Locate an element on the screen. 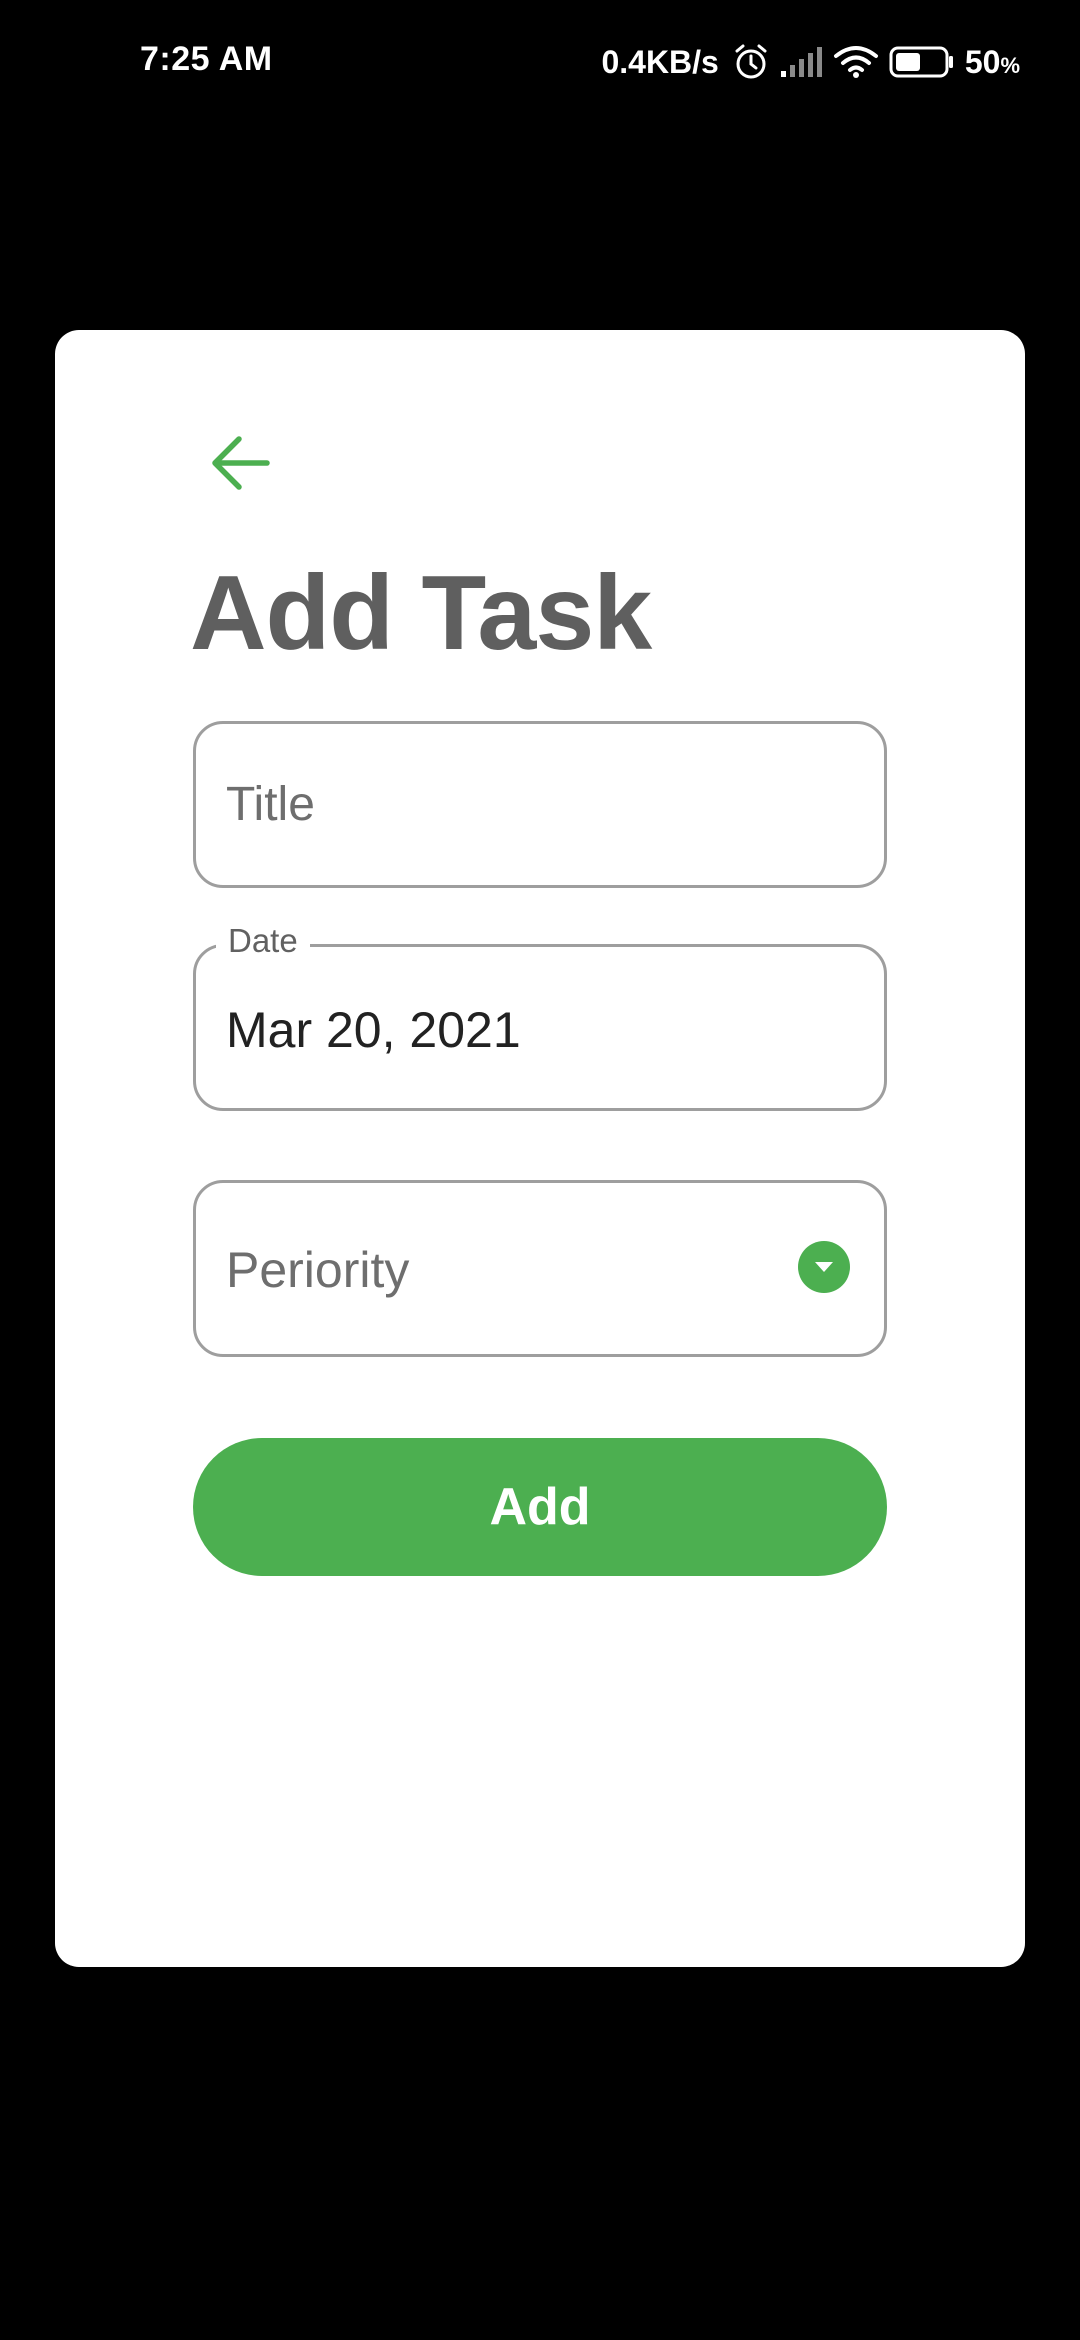 Image resolution: width=1080 pixels, height=2340 pixels. dropdown-arrow-icon is located at coordinates (824, 1267).